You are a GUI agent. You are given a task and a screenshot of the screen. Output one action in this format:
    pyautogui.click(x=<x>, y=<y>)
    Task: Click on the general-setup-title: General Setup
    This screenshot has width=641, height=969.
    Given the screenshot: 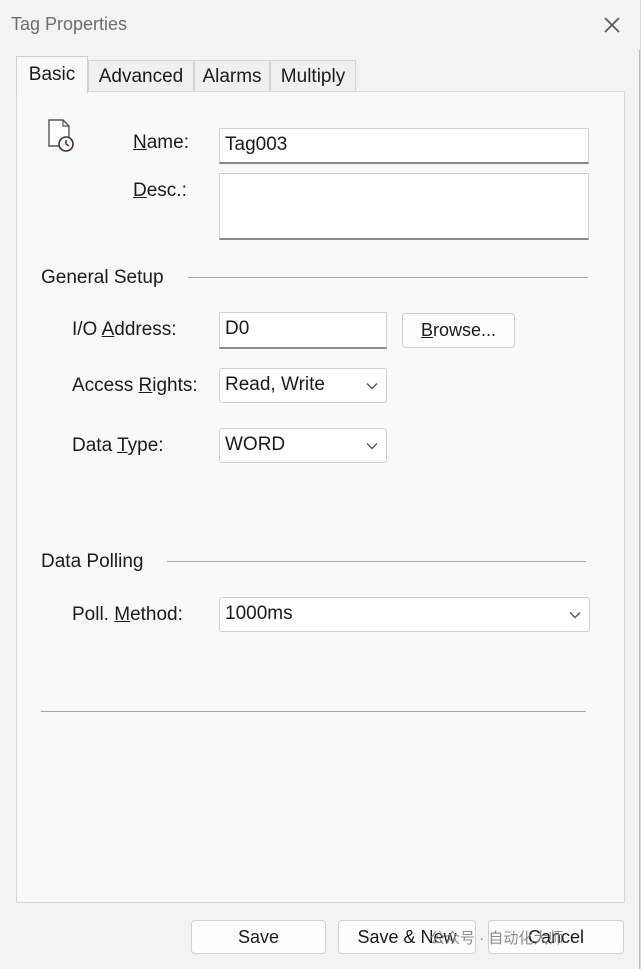 What is the action you would take?
    pyautogui.click(x=102, y=277)
    